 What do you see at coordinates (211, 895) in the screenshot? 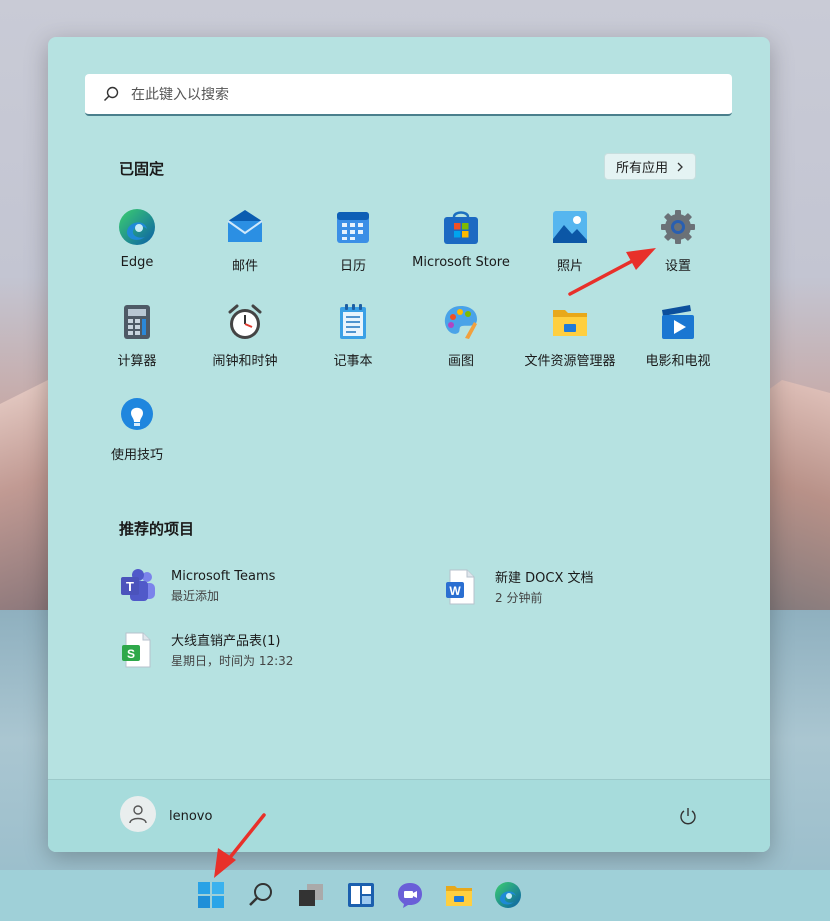
I see `windows-start-icon` at bounding box center [211, 895].